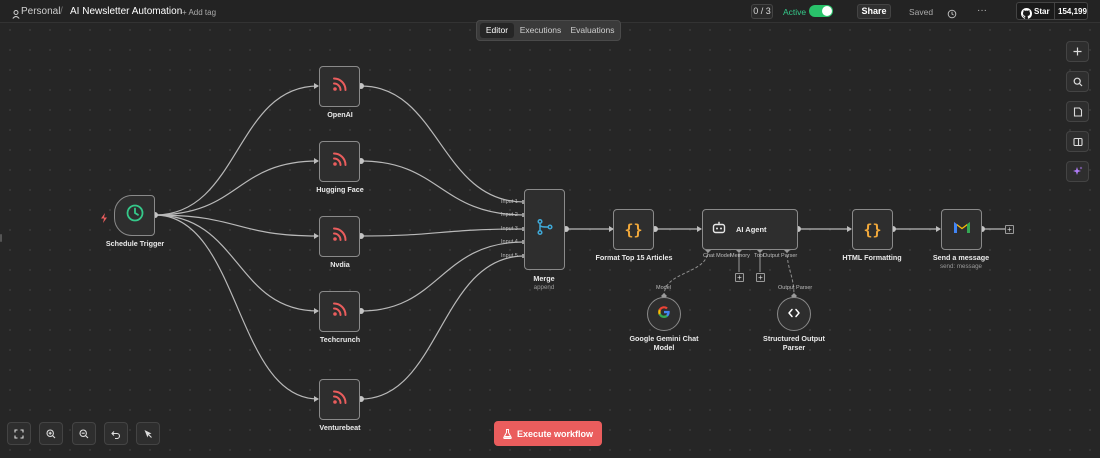 Image resolution: width=1100 pixels, height=458 pixels. I want to click on merge-input-3-label: Input 3, so click(509, 229).